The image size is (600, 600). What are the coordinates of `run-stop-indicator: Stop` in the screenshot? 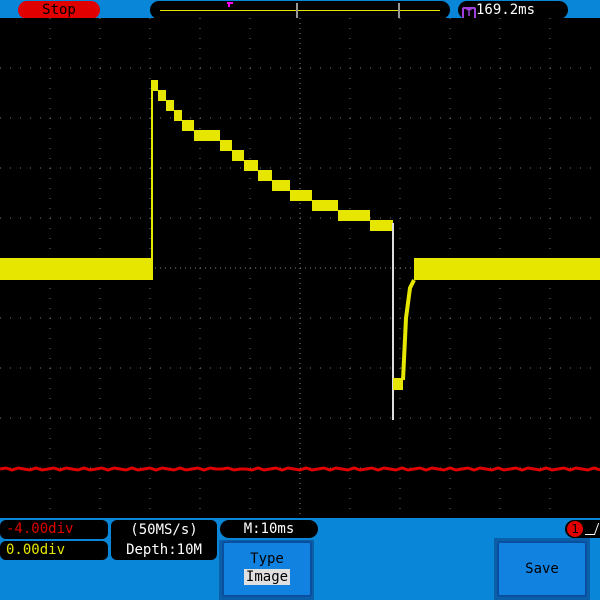 It's located at (59, 10).